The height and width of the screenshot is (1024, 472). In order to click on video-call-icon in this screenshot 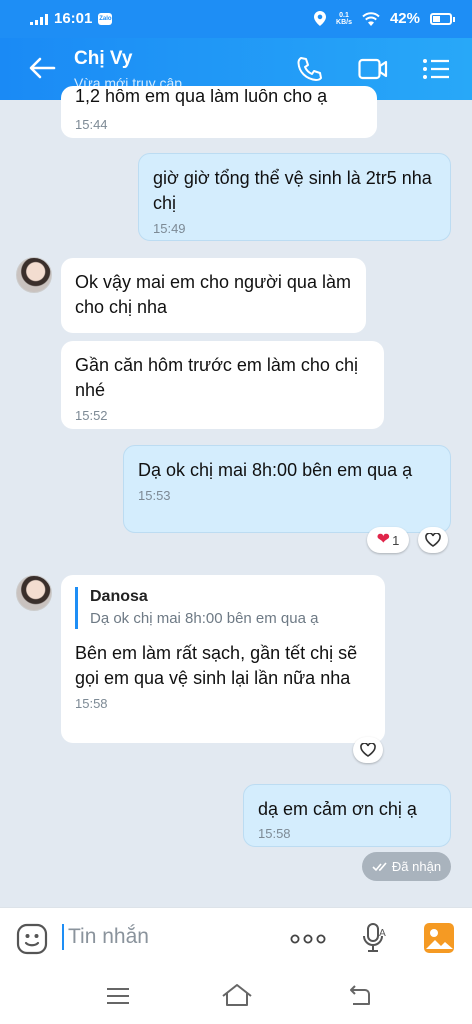, I will do `click(373, 69)`.